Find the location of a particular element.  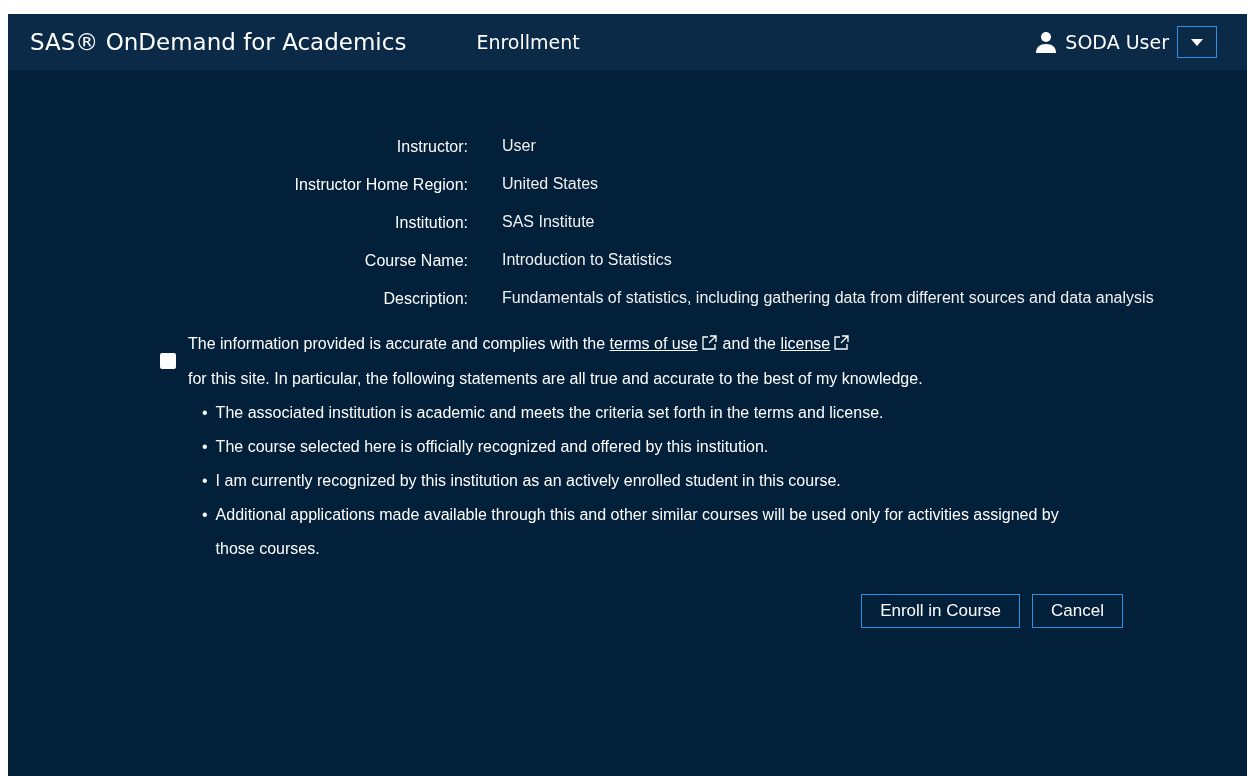

statement-item: Additional applications made available through this and other similar courses will be used only for activities assigned by those courses. is located at coordinates (637, 532).